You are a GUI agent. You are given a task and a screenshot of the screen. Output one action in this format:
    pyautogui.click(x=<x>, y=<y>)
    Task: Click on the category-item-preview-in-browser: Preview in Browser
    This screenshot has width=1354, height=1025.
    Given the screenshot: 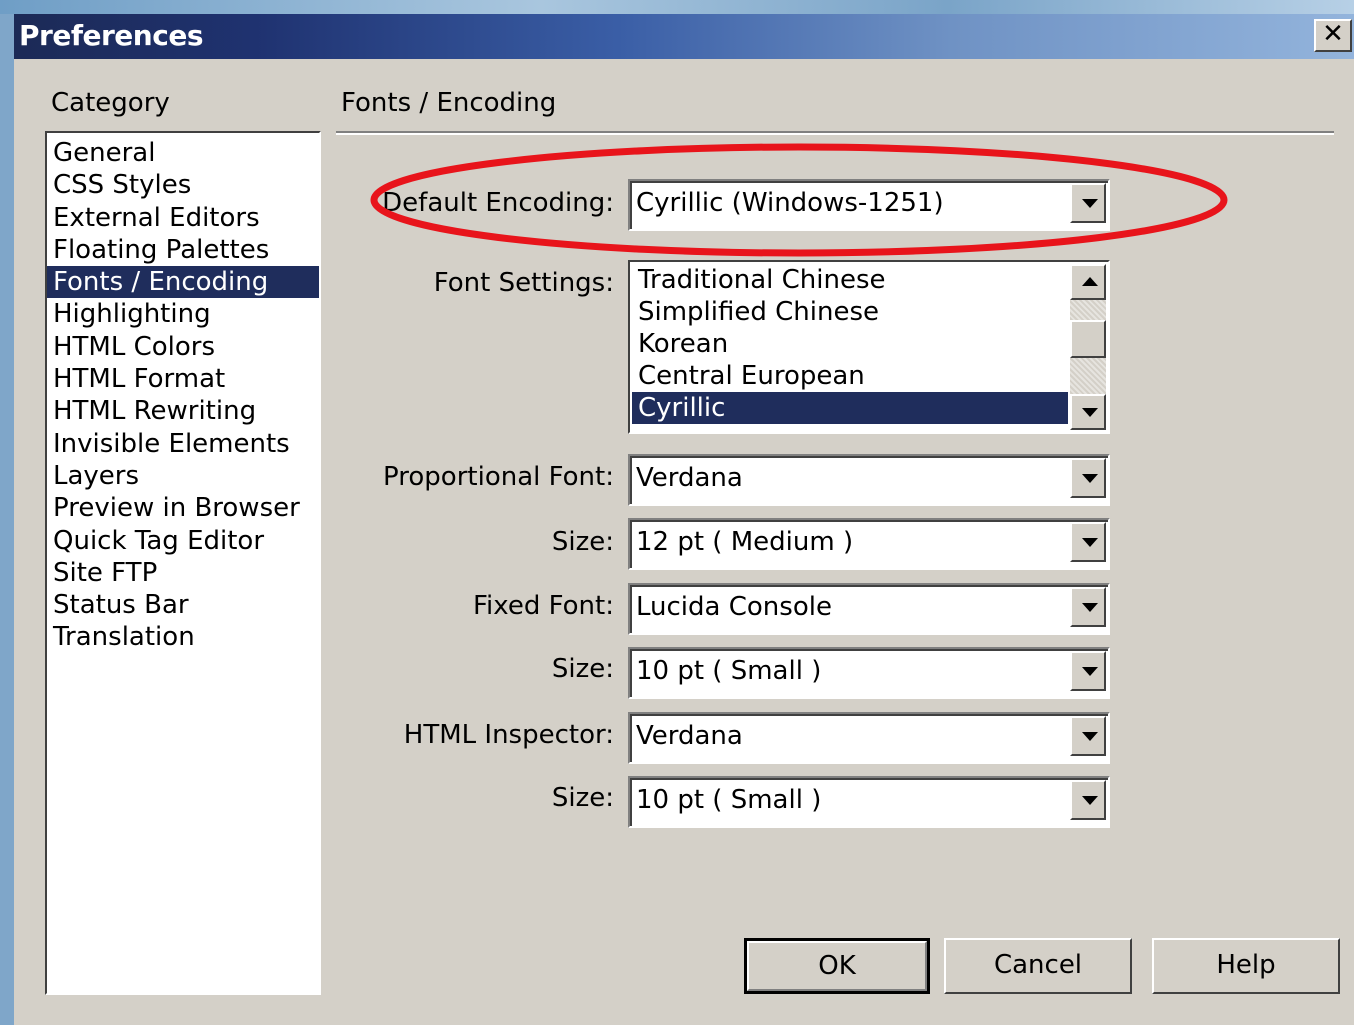 What is the action you would take?
    pyautogui.click(x=183, y=508)
    